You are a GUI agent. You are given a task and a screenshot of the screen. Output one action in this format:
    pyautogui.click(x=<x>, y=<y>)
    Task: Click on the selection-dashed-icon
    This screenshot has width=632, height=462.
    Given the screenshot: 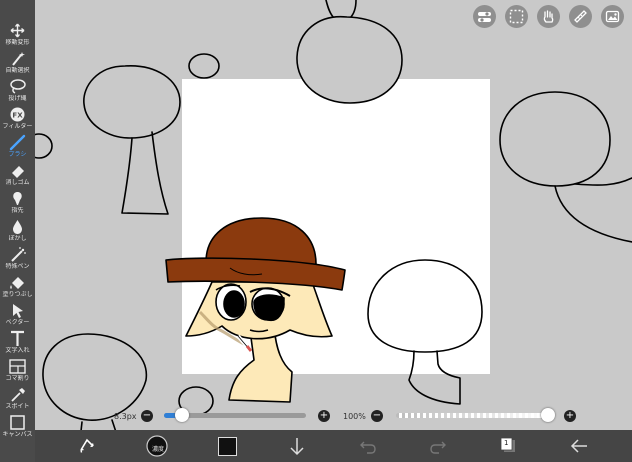 What is the action you would take?
    pyautogui.click(x=516, y=16)
    